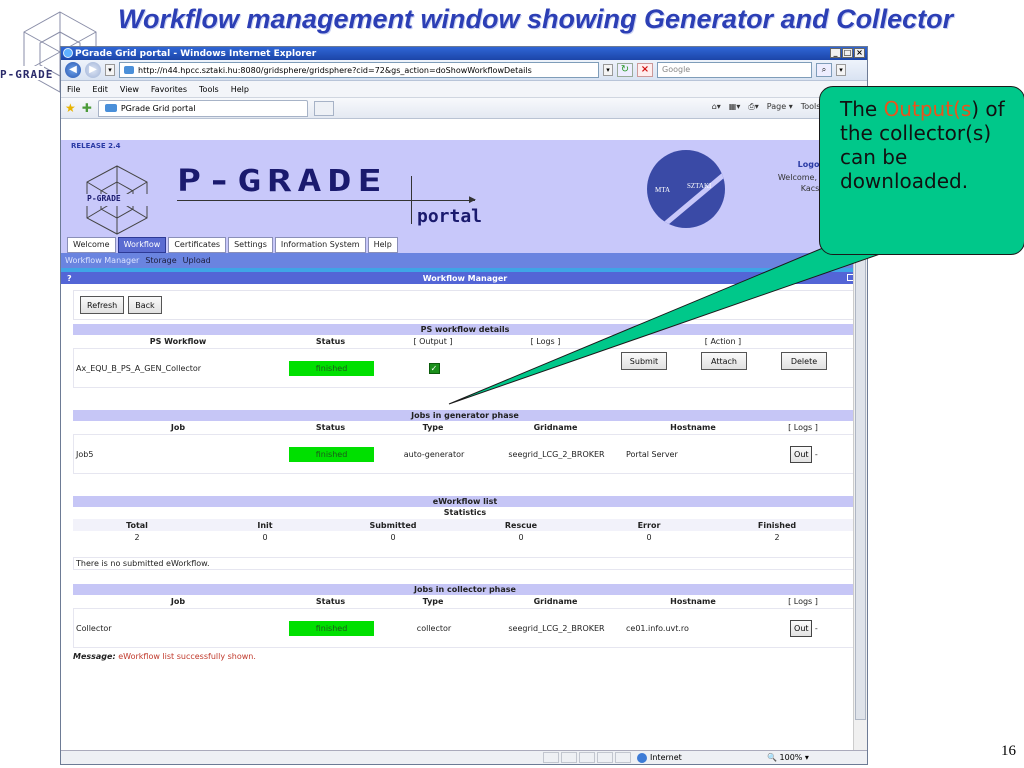 The image size is (1024, 768). What do you see at coordinates (169, 89) in the screenshot?
I see `menu-favorites: Favorites` at bounding box center [169, 89].